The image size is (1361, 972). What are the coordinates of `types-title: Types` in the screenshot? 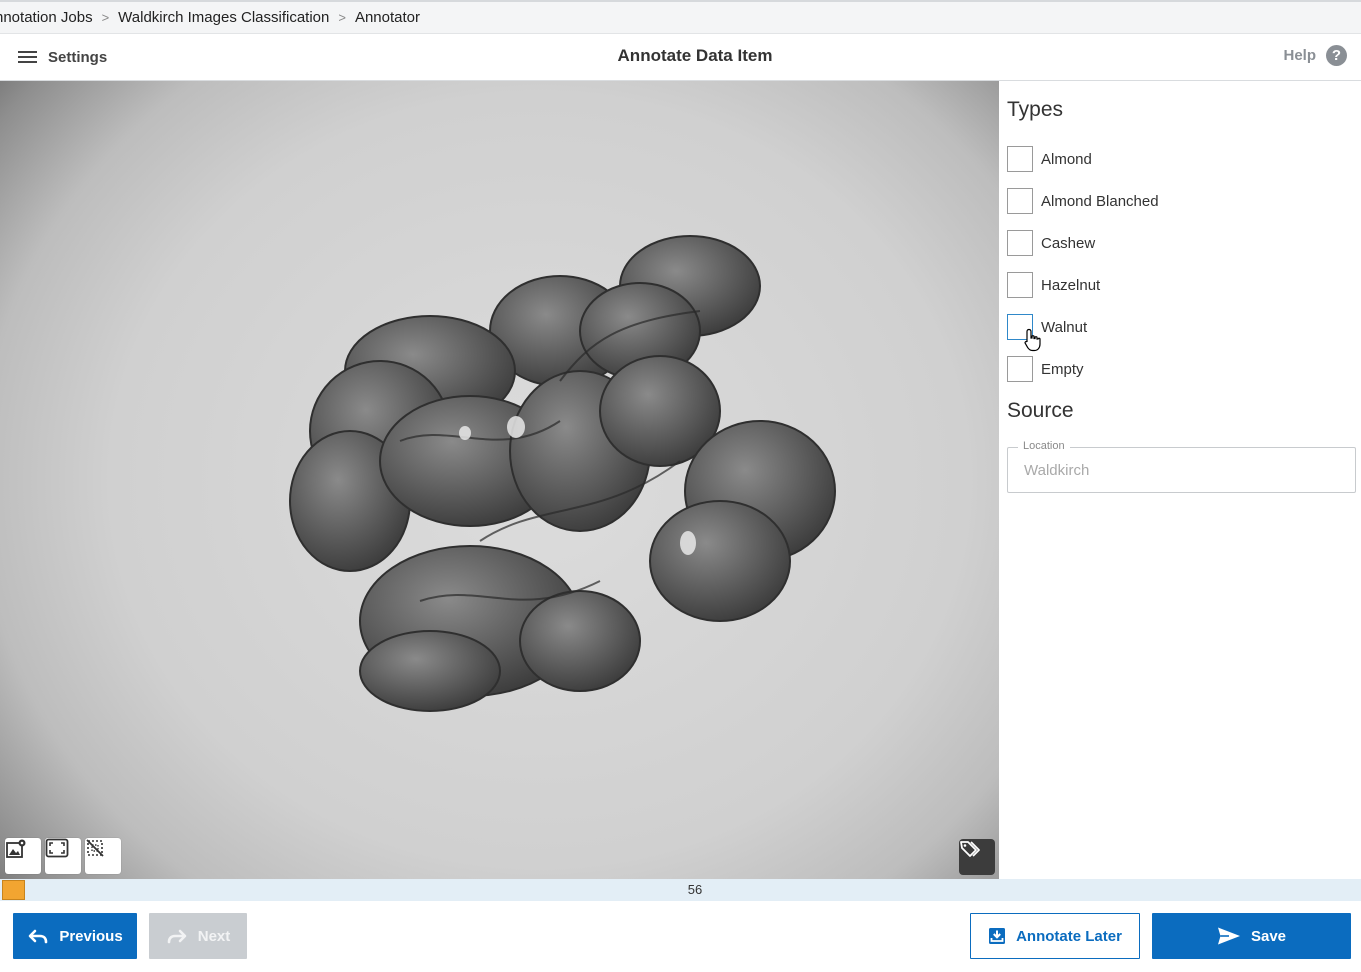 It's located at (1035, 109).